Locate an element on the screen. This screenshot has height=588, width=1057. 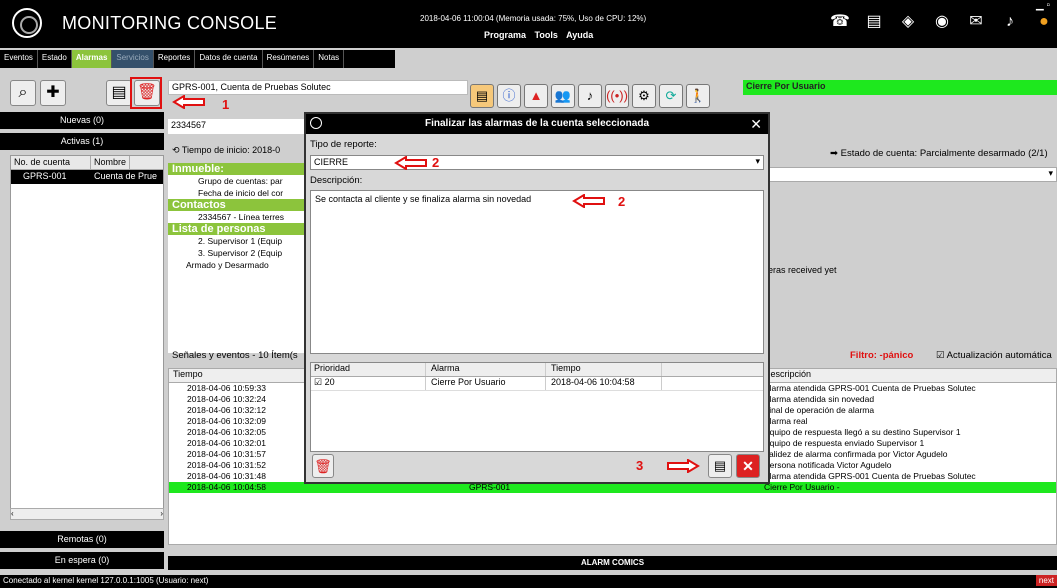
menu-programa: Programa is located at coordinates (505, 35).